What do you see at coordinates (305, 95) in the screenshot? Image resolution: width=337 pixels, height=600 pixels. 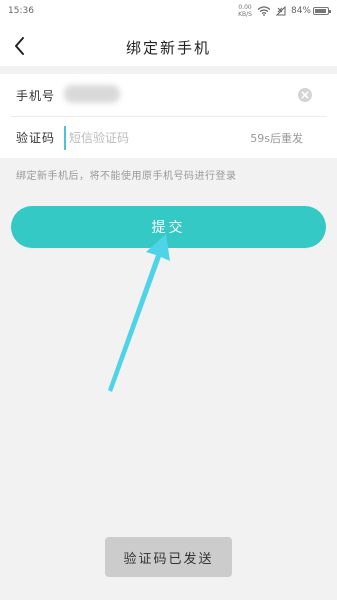 I see `clear-circle-icon` at bounding box center [305, 95].